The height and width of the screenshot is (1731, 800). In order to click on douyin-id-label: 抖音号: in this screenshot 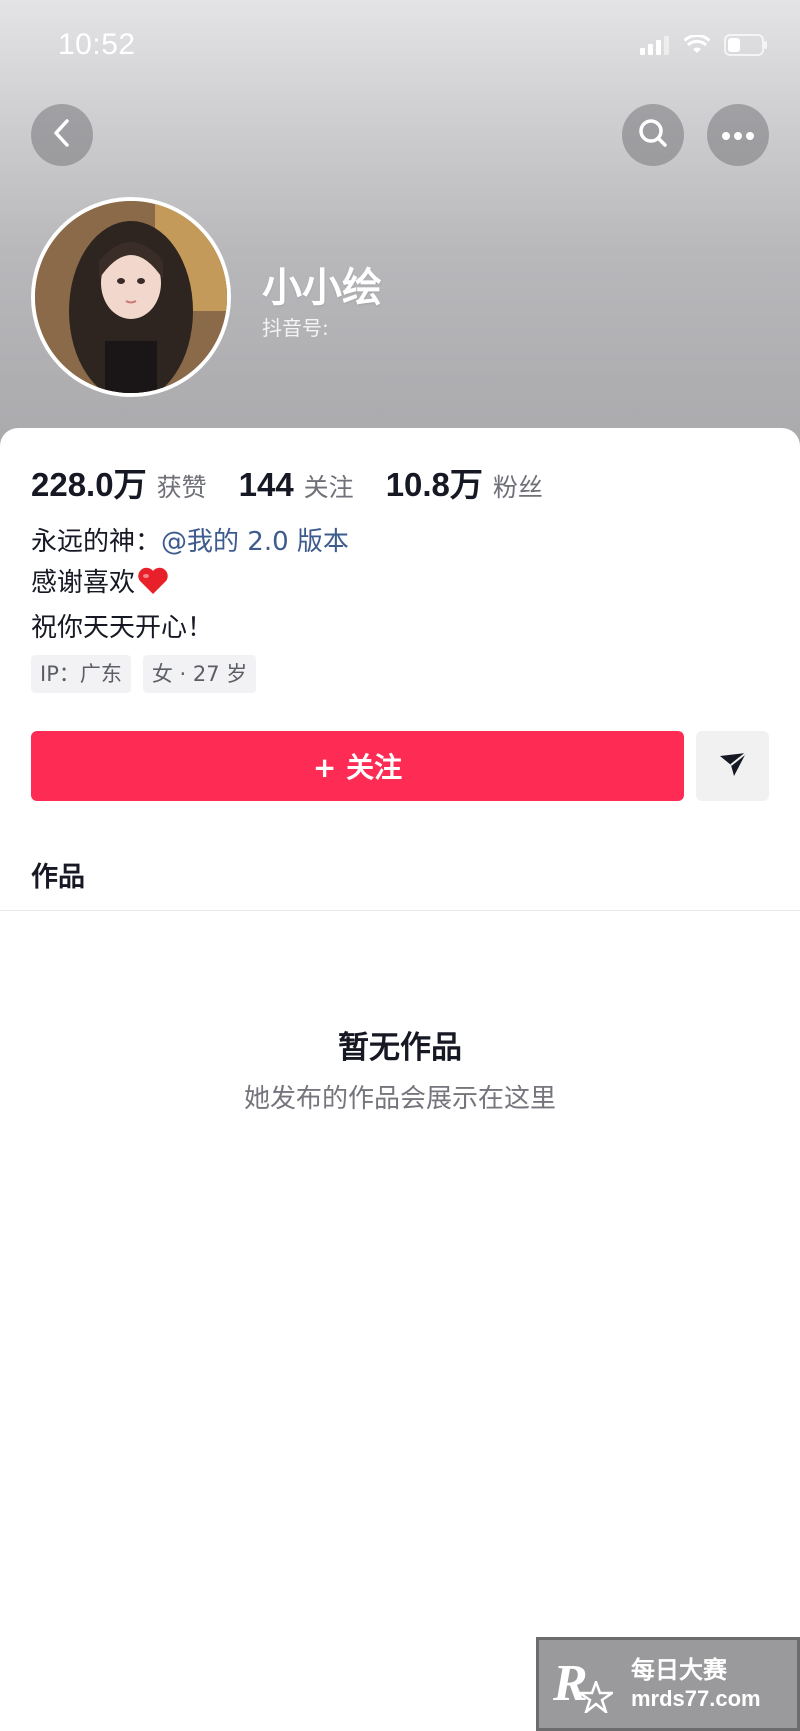, I will do `click(295, 326)`.